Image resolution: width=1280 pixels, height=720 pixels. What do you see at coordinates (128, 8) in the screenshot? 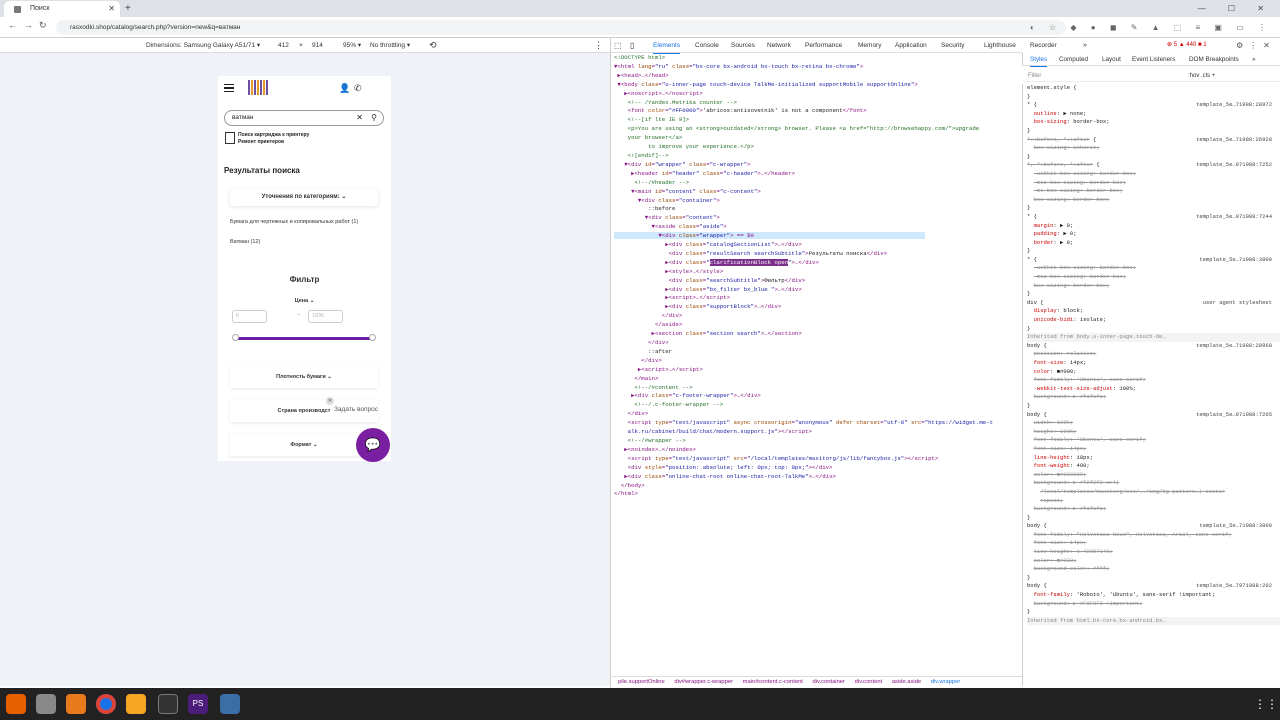
I see `new-tab-button: +` at bounding box center [128, 8].